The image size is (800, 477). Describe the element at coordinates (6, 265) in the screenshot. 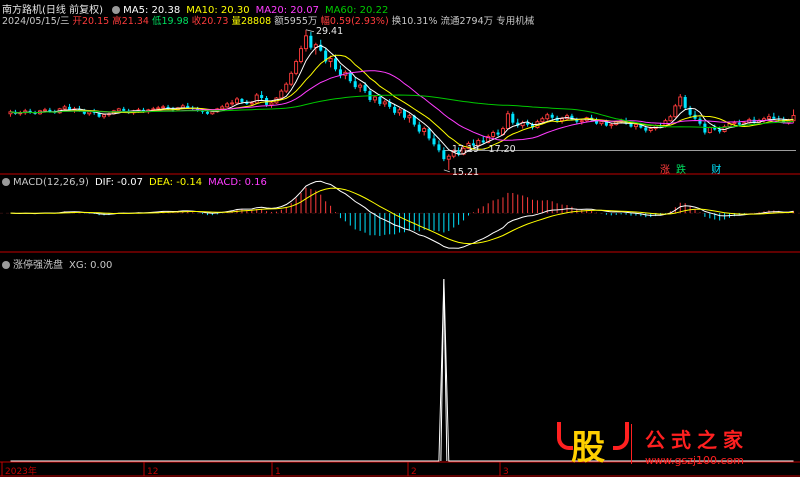

I see `xg-settings-dot-icon` at that location.